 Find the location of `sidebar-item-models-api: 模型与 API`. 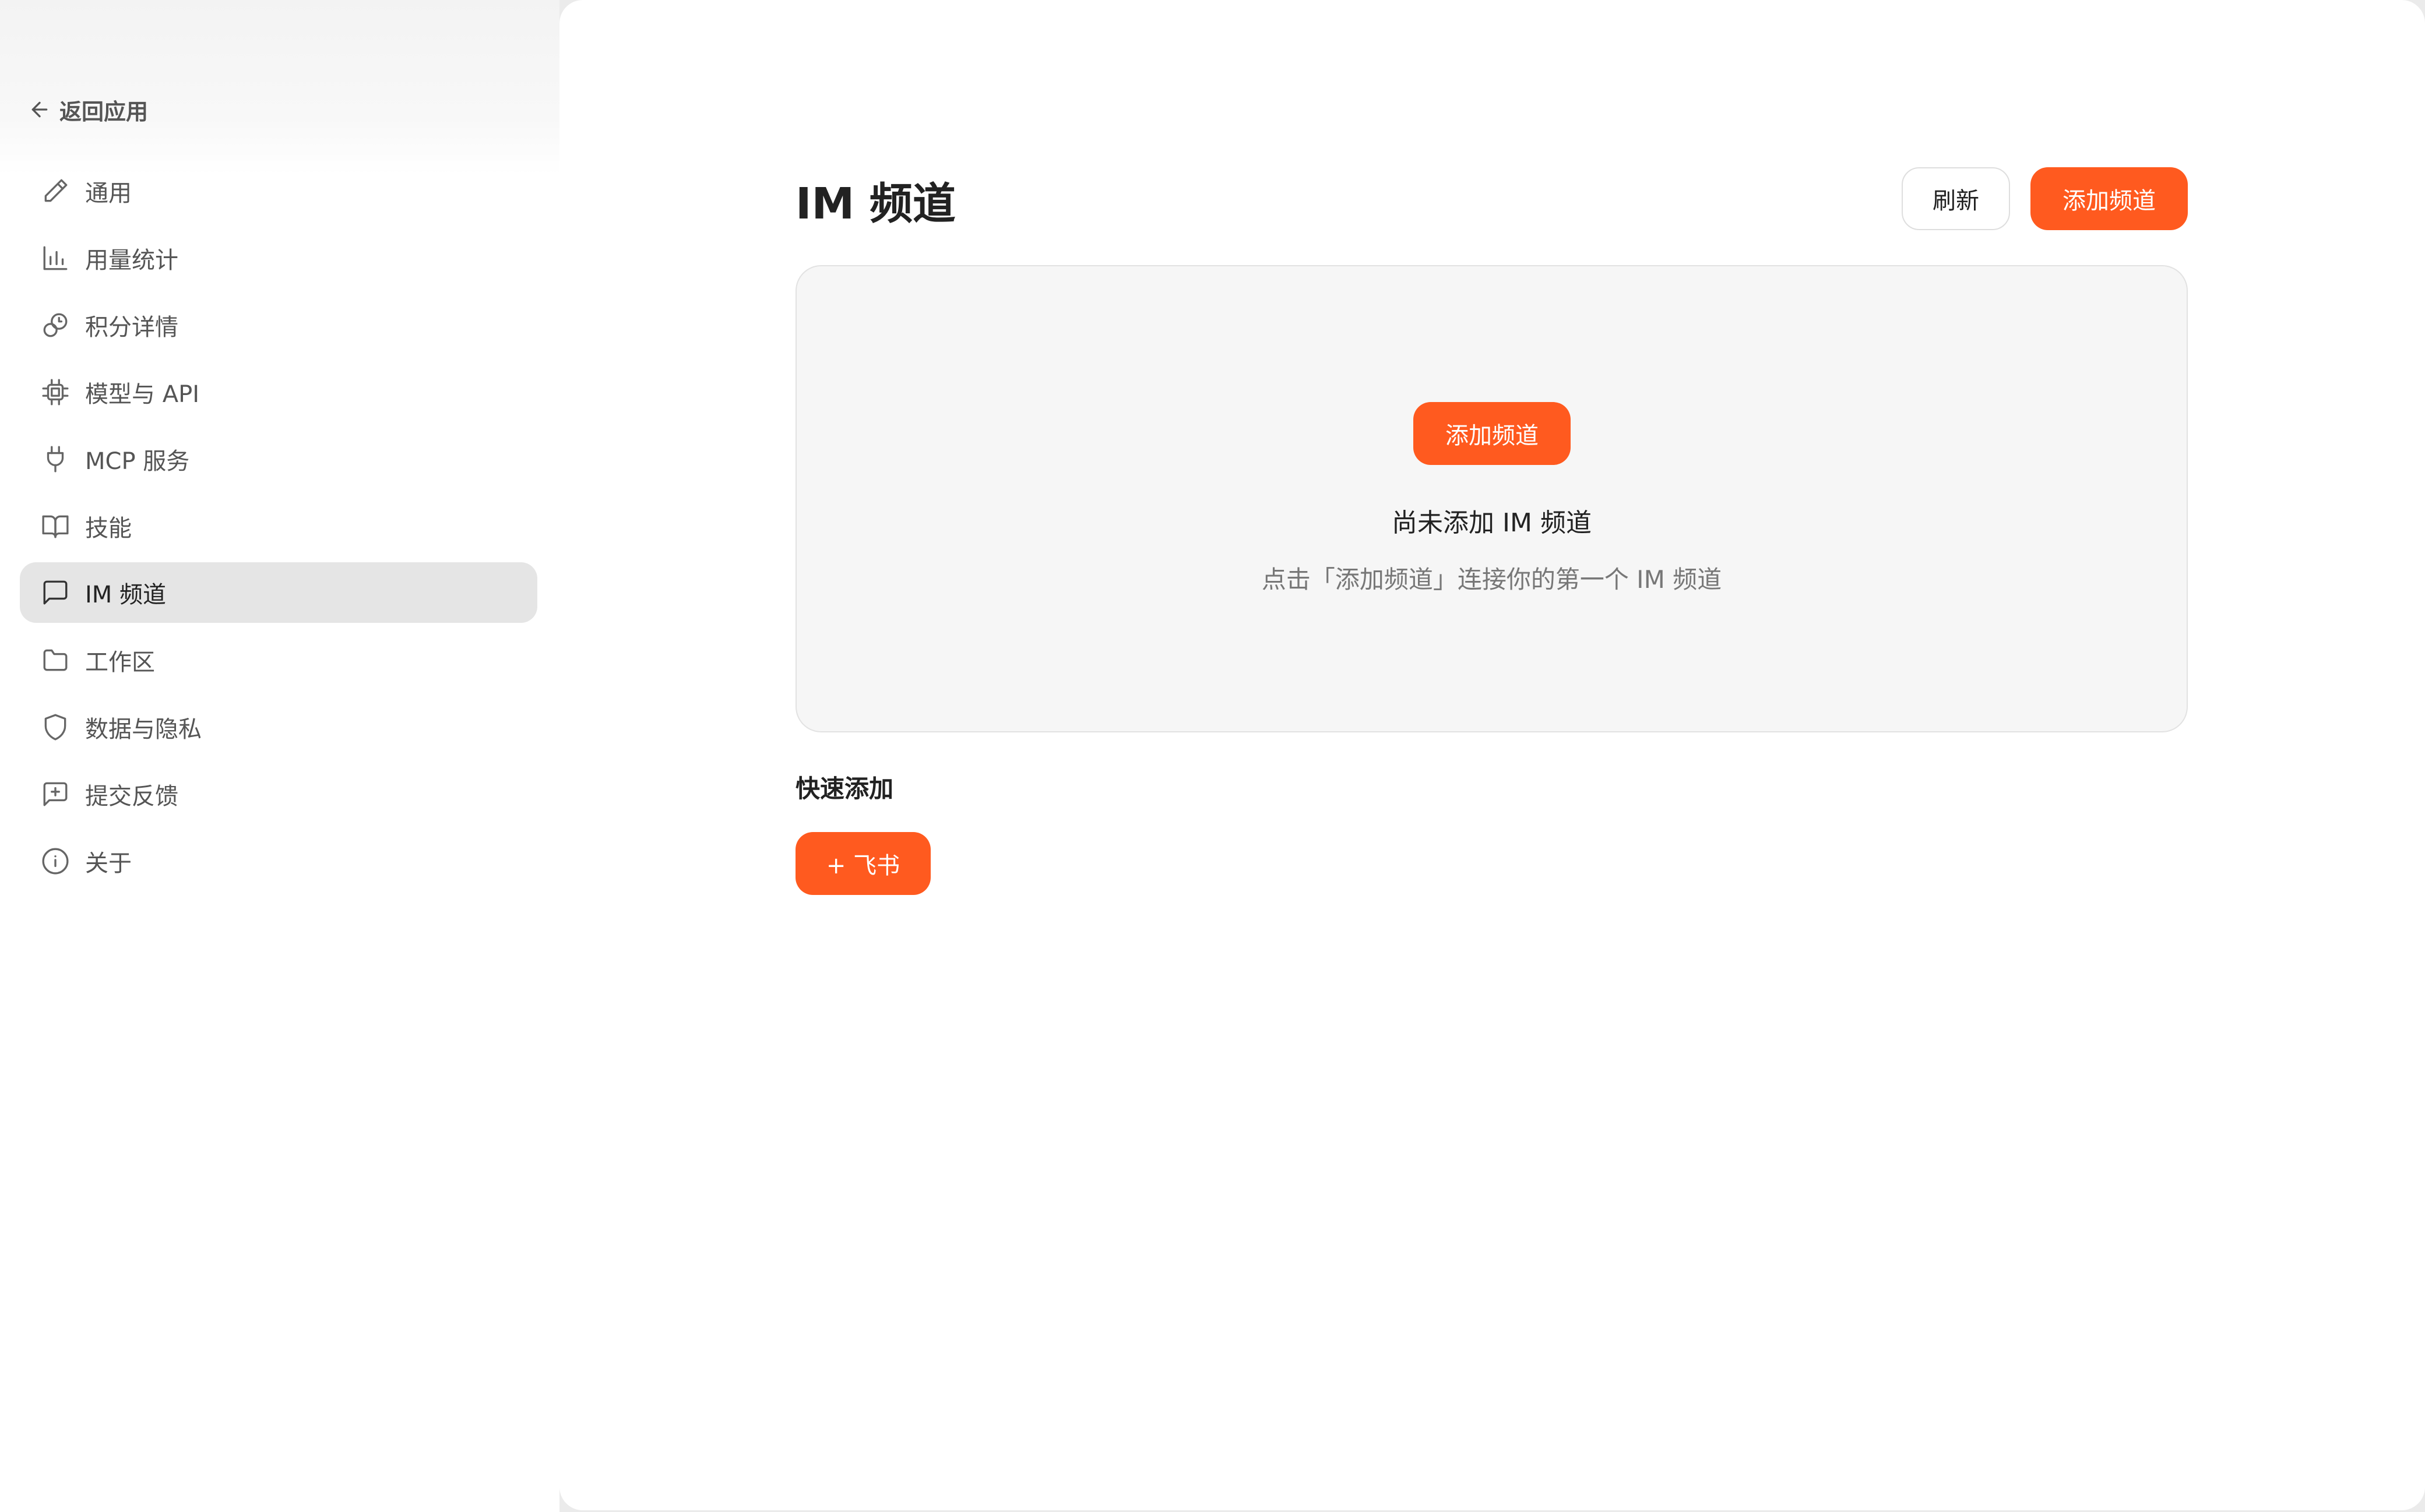

sidebar-item-models-api: 模型与 API is located at coordinates (278, 392).